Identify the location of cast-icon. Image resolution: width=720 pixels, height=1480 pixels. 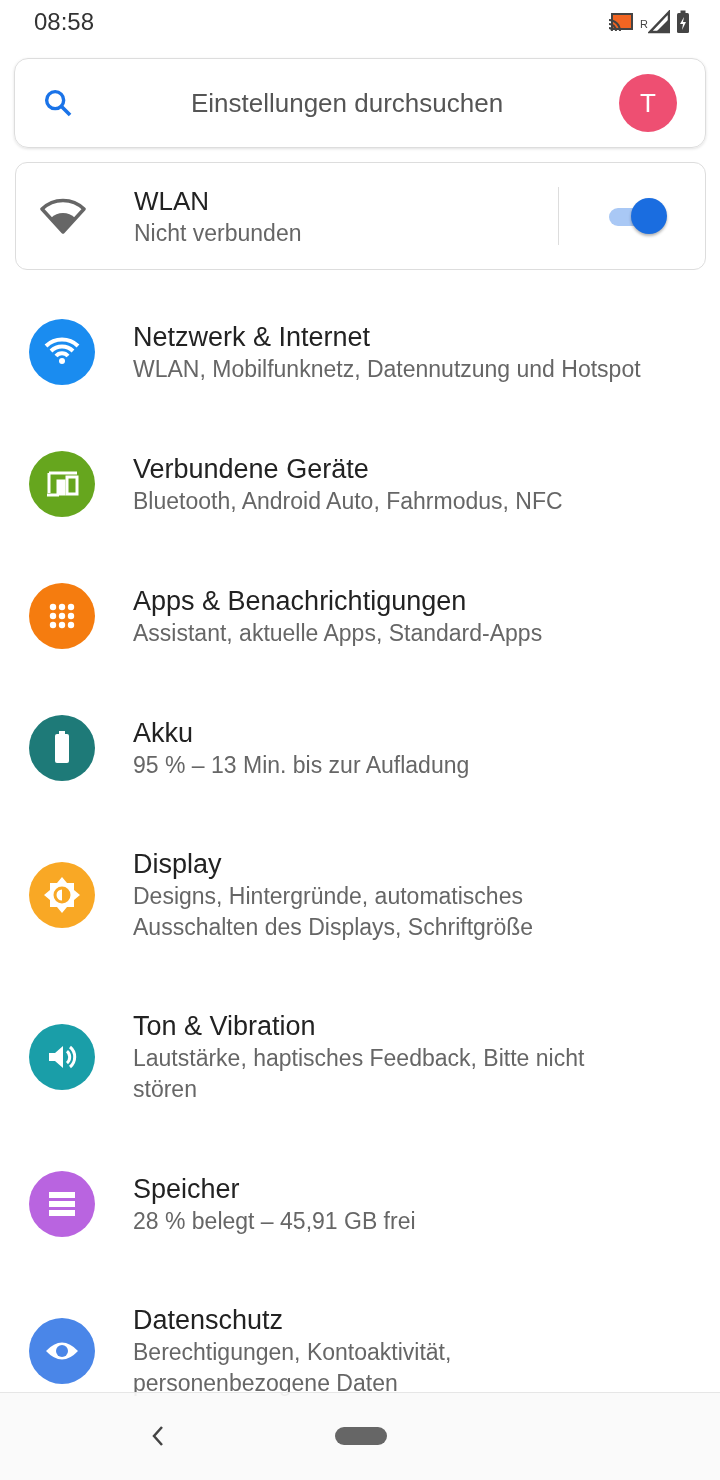
(621, 22).